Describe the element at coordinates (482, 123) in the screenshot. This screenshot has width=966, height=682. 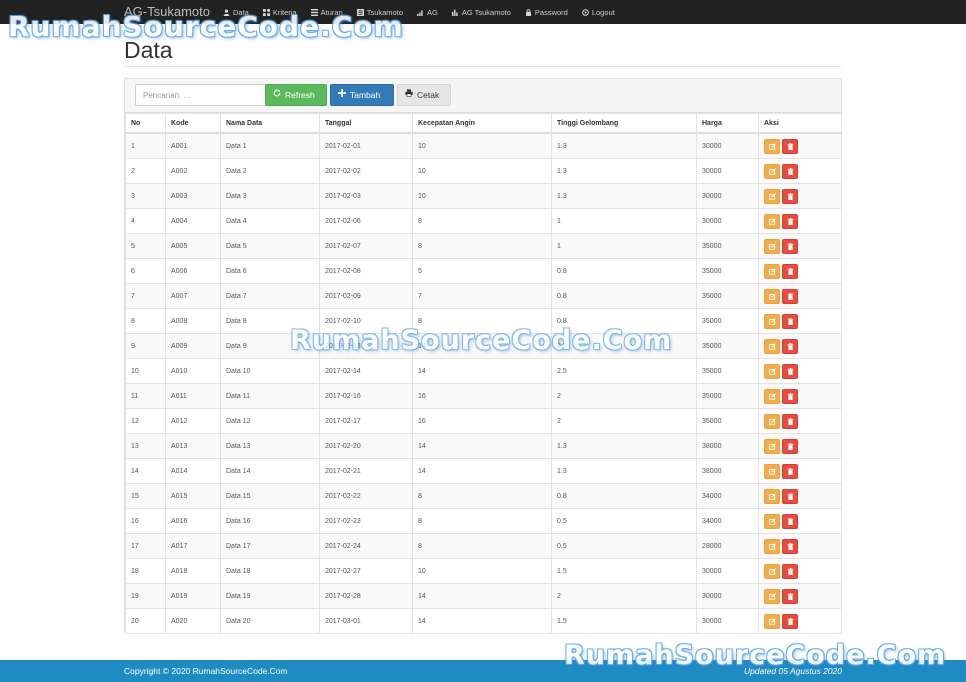
I see `col-header-kecepatan-angin: Kecepatan Angin` at that location.